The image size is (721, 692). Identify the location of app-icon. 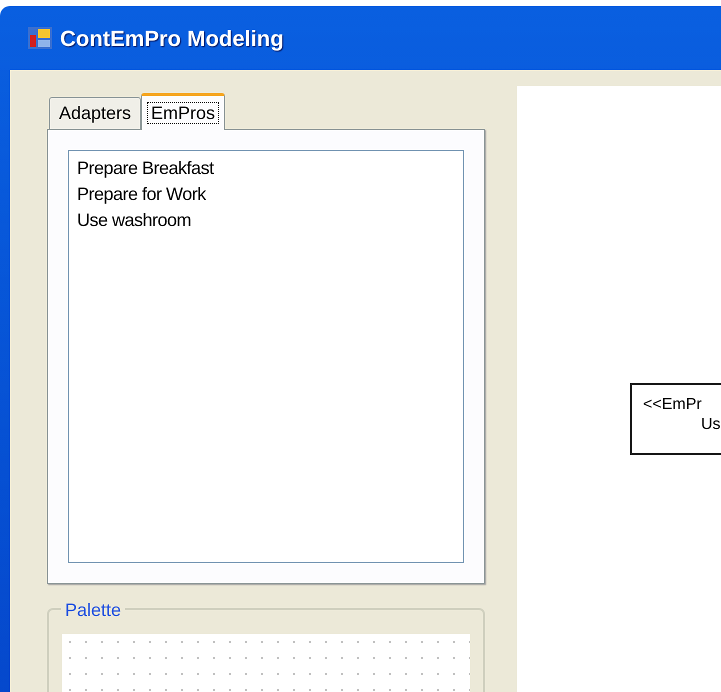
(40, 38).